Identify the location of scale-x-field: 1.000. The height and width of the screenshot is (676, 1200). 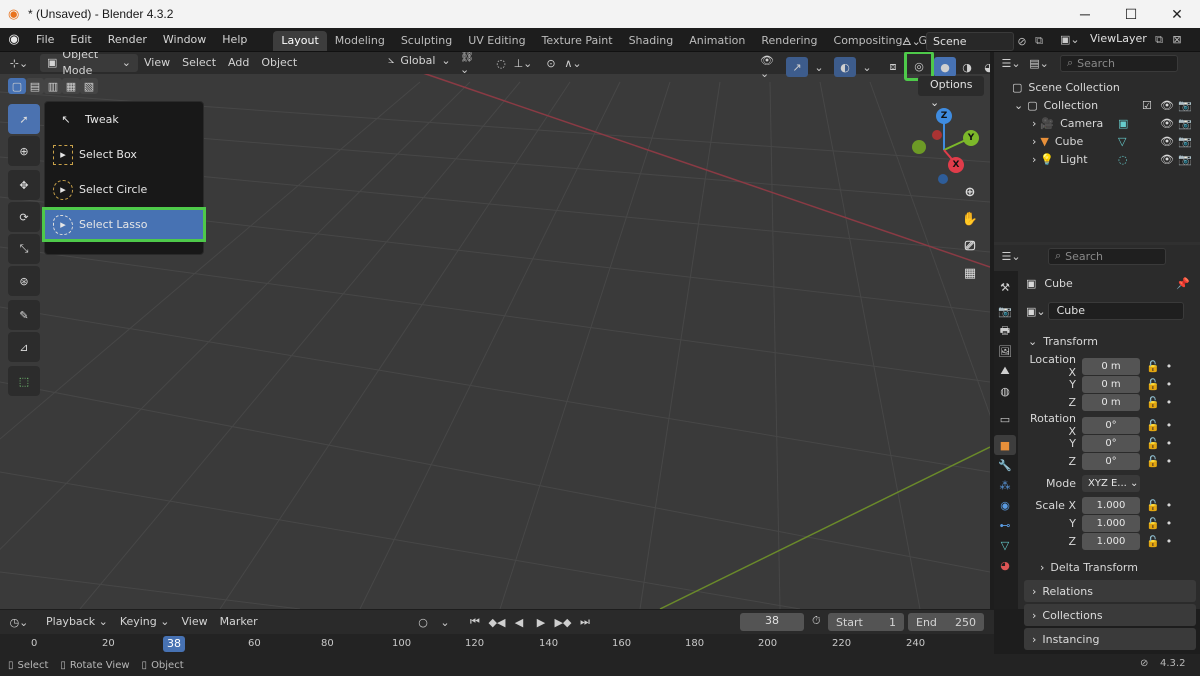
(1111, 505).